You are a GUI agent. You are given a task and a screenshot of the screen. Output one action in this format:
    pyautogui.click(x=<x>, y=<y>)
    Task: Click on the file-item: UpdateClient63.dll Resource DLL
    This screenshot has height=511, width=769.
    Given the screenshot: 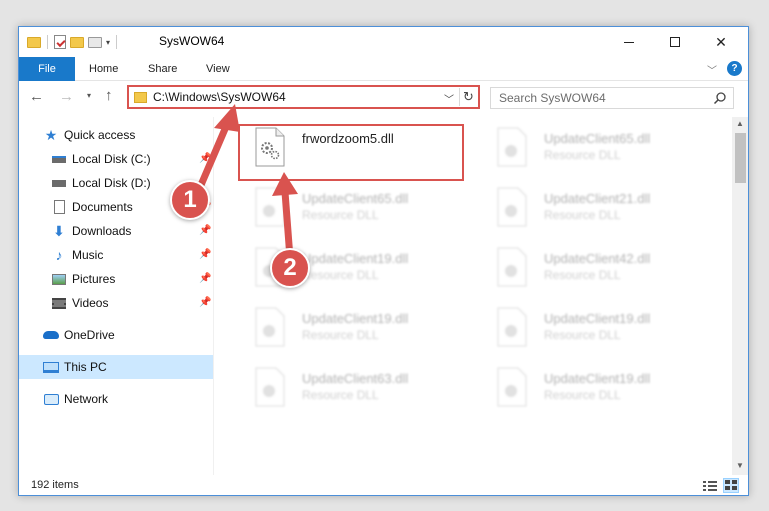 What is the action you would take?
    pyautogui.click(x=353, y=389)
    